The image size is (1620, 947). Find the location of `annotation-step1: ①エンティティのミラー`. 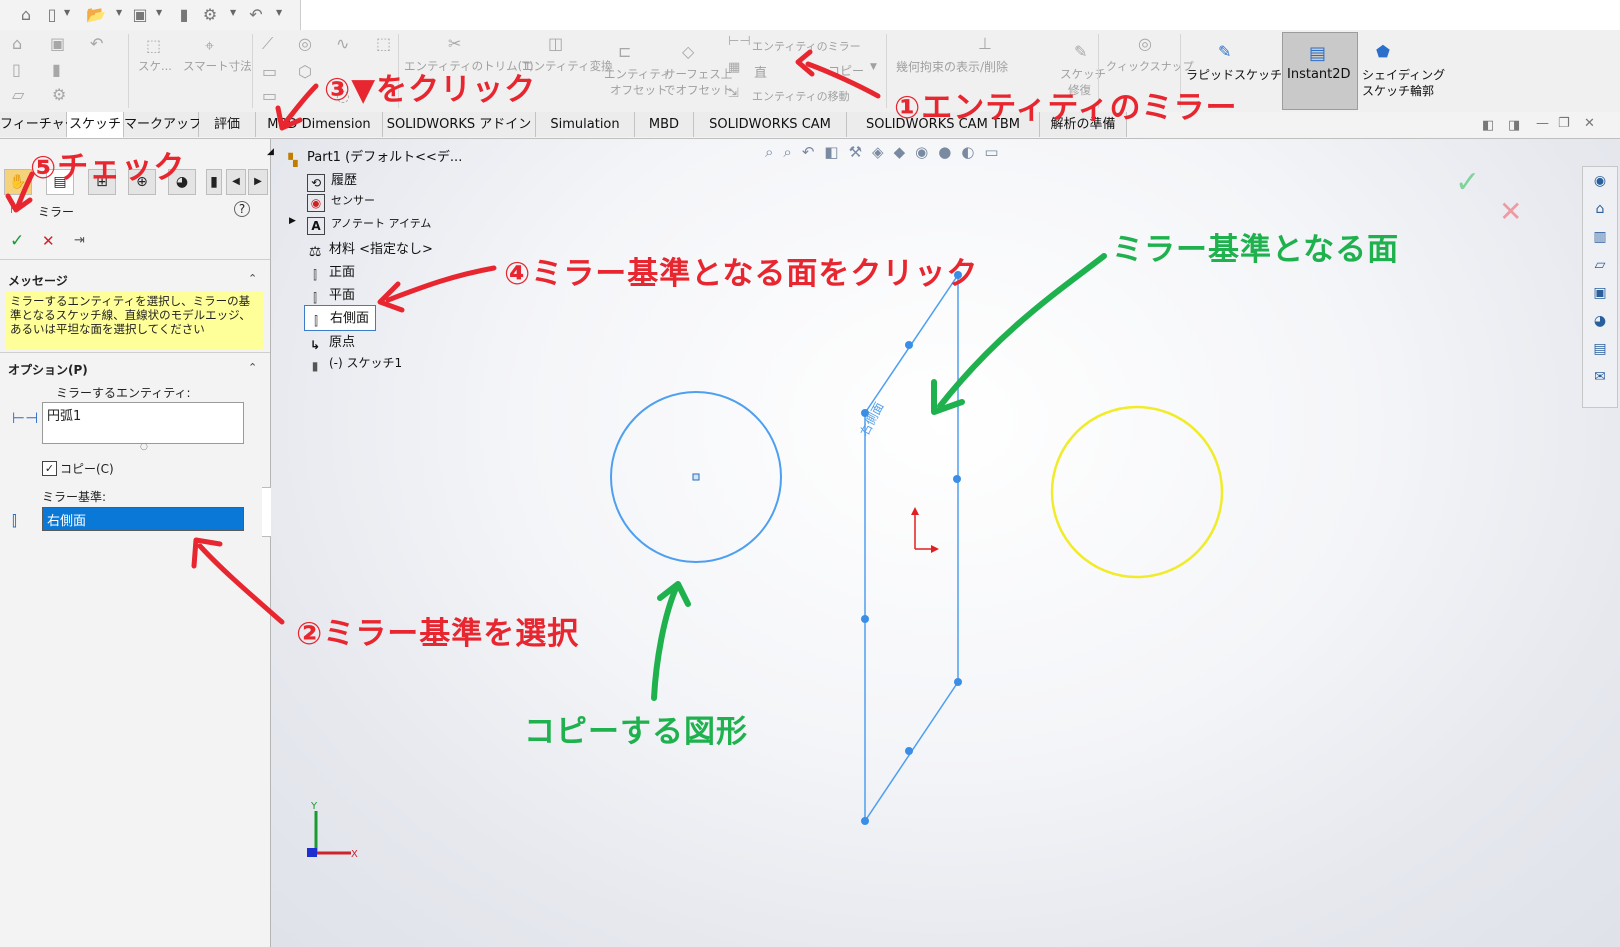

annotation-step1: ①エンティティのミラー is located at coordinates (1066, 108).